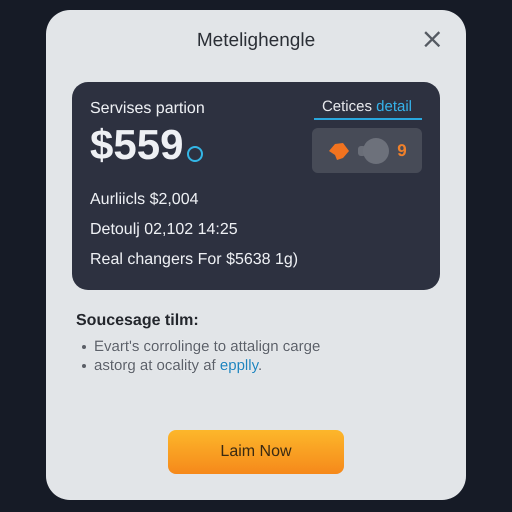 Image resolution: width=512 pixels, height=512 pixels. Describe the element at coordinates (164, 230) in the screenshot. I see `detail-line: Detoulj 02,102 14:25` at that location.